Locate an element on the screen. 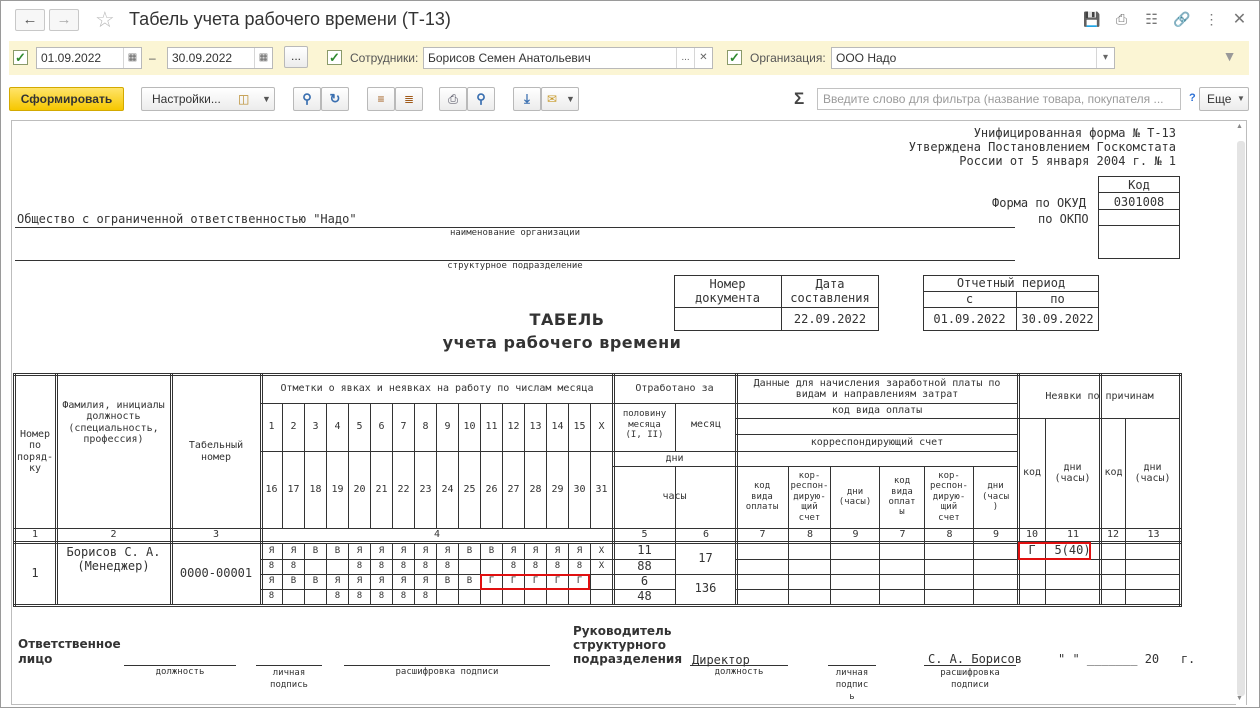  close-icon: ✕ is located at coordinates (1239, 19).